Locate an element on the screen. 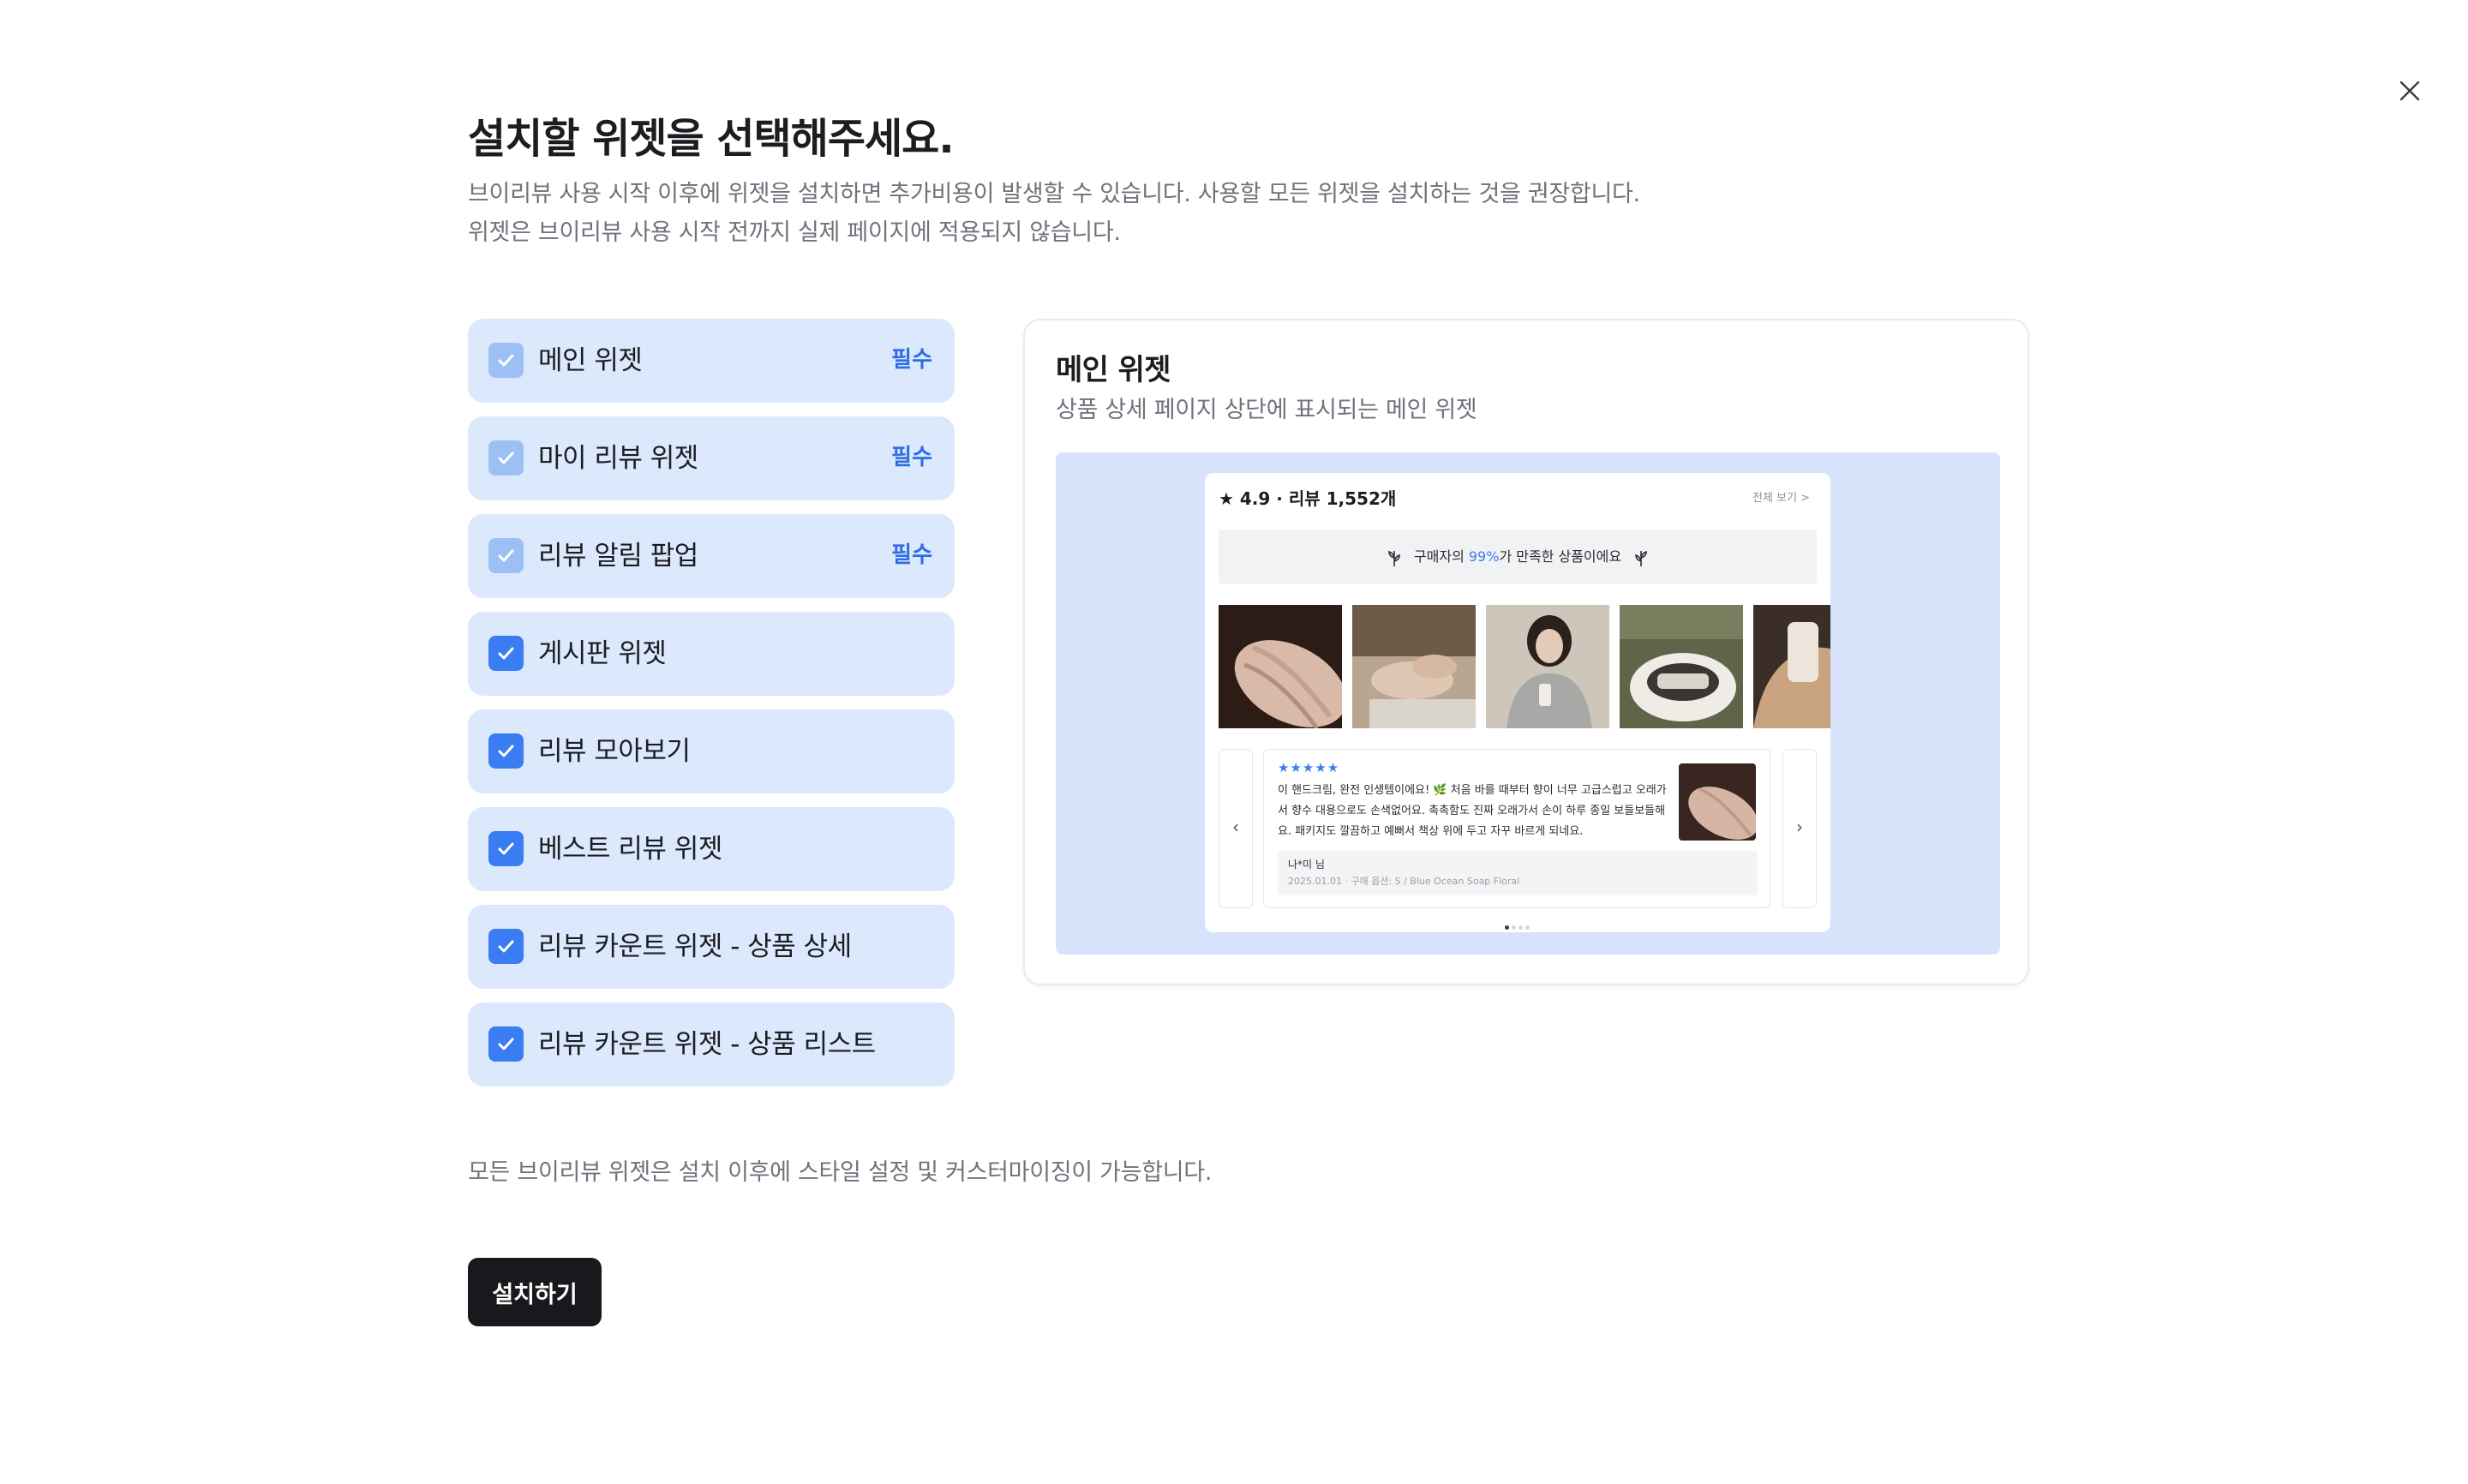  widget-label: 리뷰 카운트 위젯 - 상품 상세 is located at coordinates (695, 947).